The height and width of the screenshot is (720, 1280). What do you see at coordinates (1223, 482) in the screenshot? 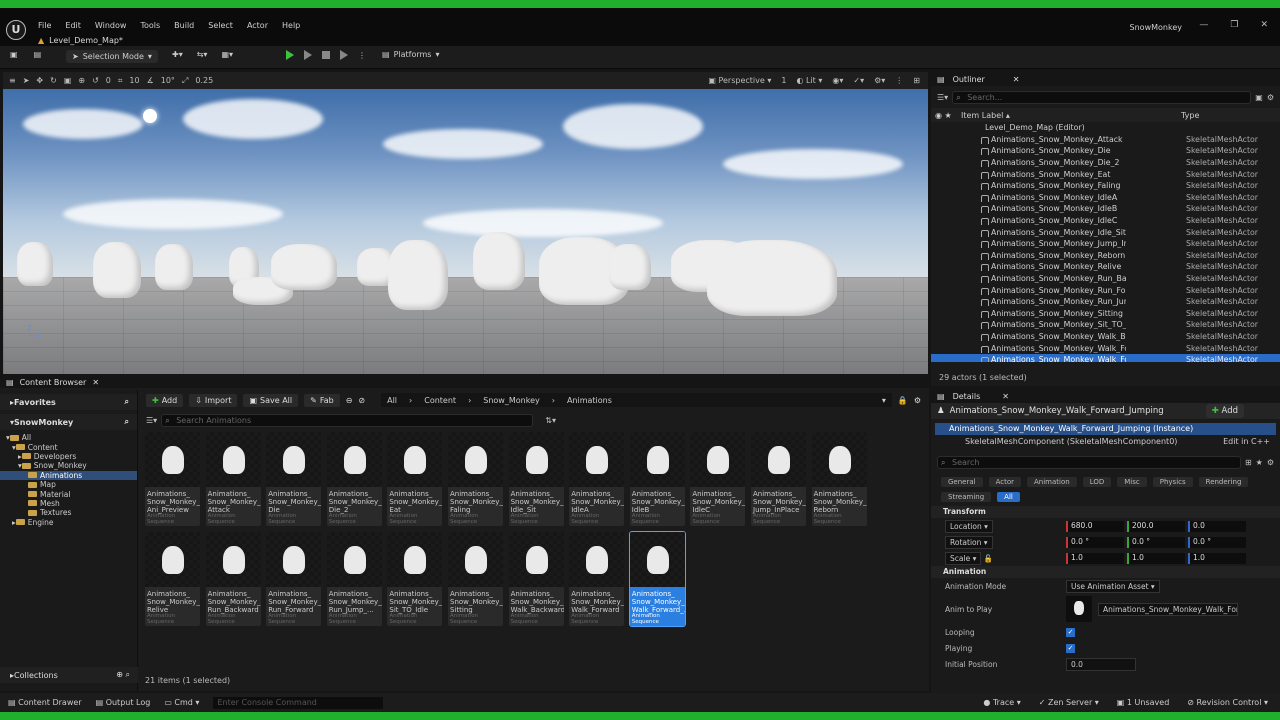
I see `category-filter: Rendering` at bounding box center [1223, 482].